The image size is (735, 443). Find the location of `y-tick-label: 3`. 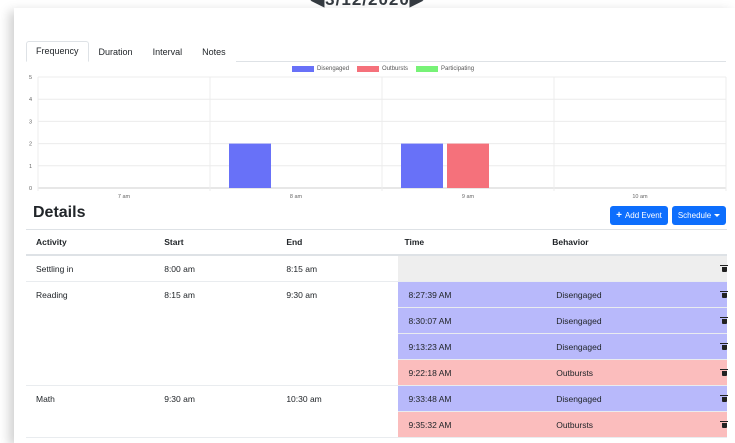

y-tick-label: 3 is located at coordinates (30, 122).